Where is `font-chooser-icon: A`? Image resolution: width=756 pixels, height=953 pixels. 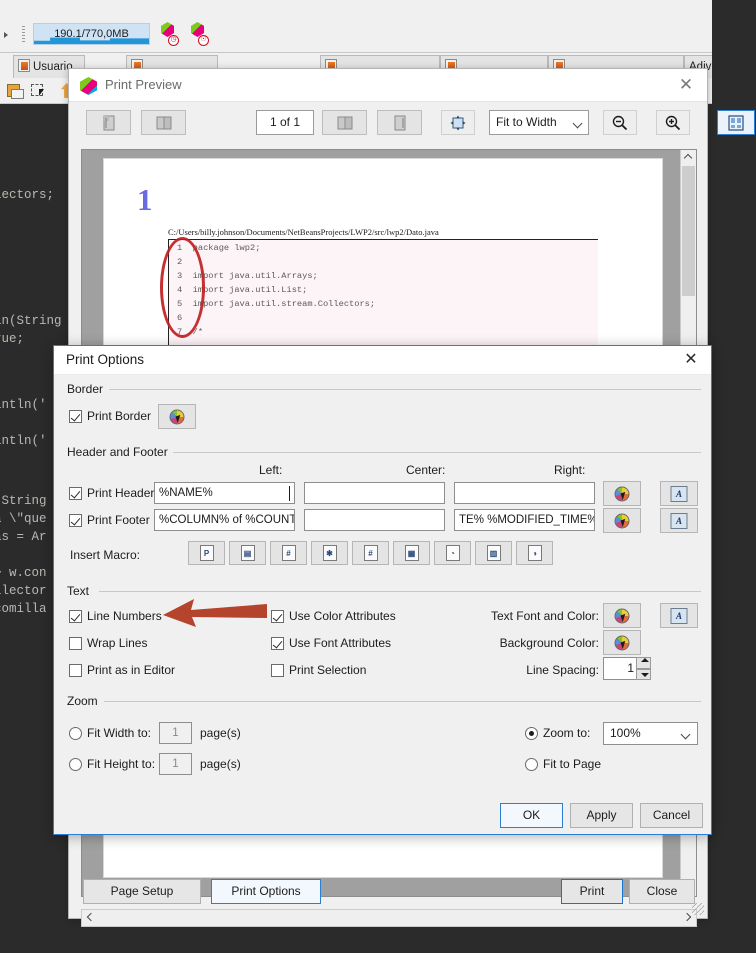
font-chooser-icon: A is located at coordinates (679, 520).